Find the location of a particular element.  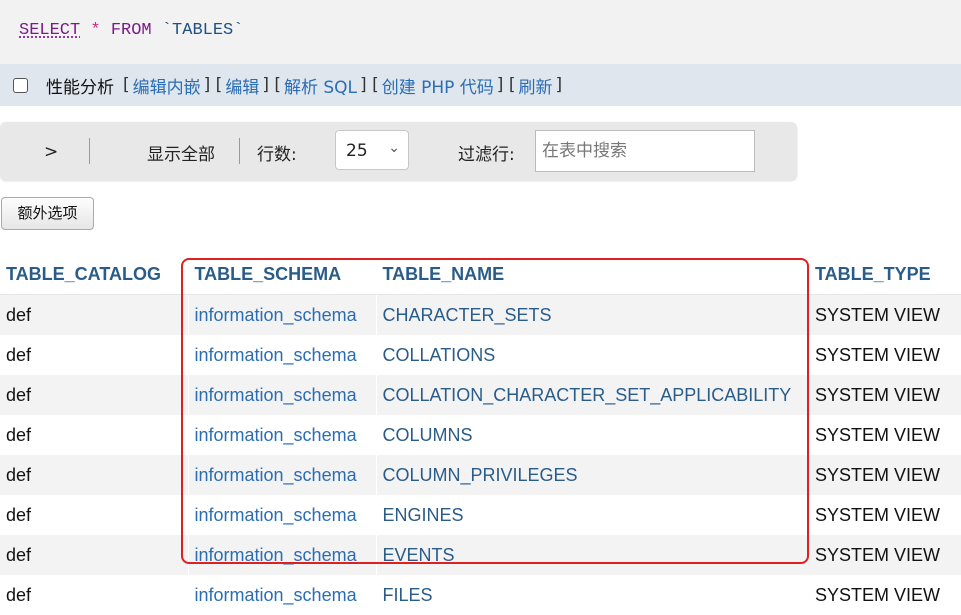

cell-table-name: COLUMN_PRIVILEGES is located at coordinates (592, 475).